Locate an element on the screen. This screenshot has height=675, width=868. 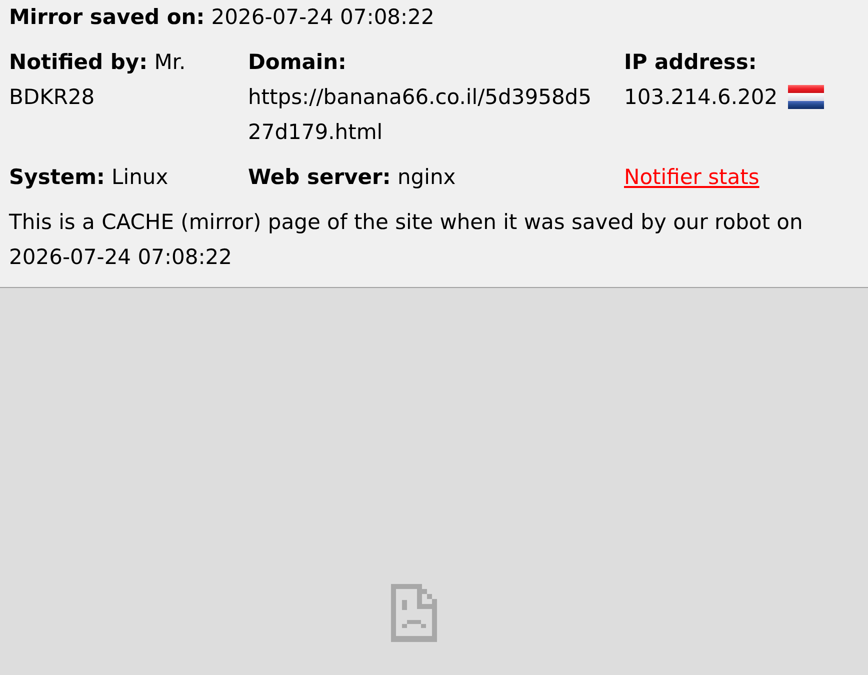
detail-text: Notified by: Mr. BDKR28 is located at coordinates (97, 79).